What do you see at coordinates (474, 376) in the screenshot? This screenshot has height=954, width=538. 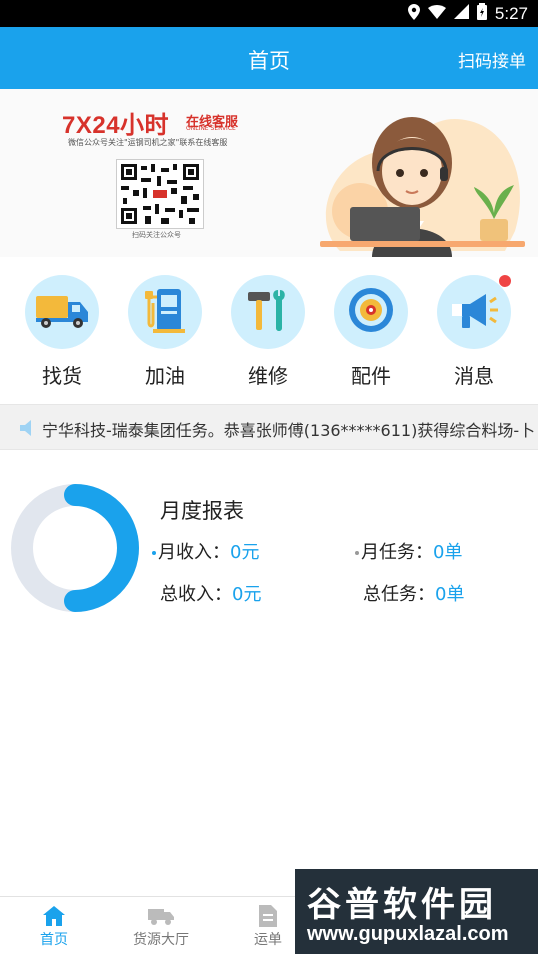 I see `action-label: 消息` at bounding box center [474, 376].